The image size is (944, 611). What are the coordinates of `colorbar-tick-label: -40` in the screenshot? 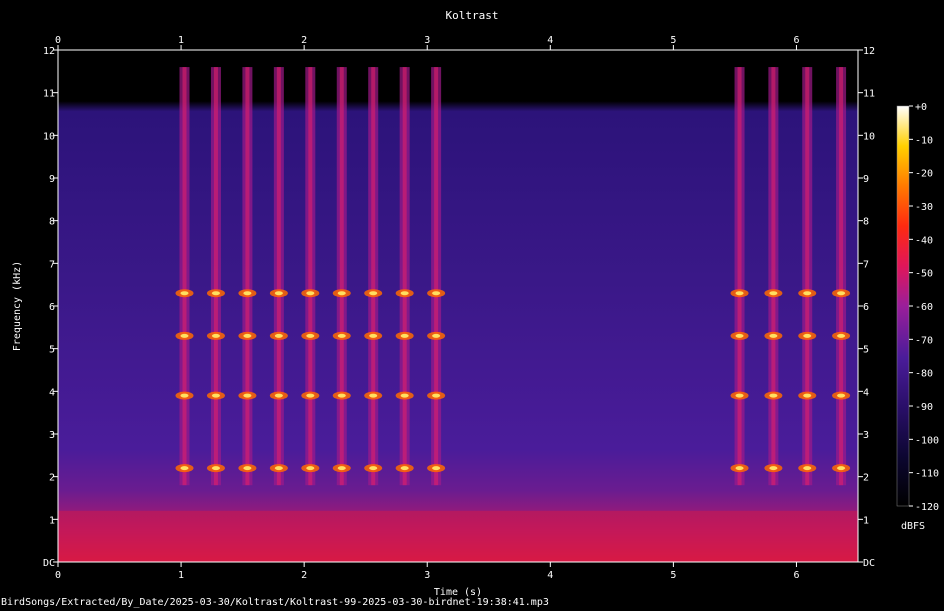 It's located at (924, 240).